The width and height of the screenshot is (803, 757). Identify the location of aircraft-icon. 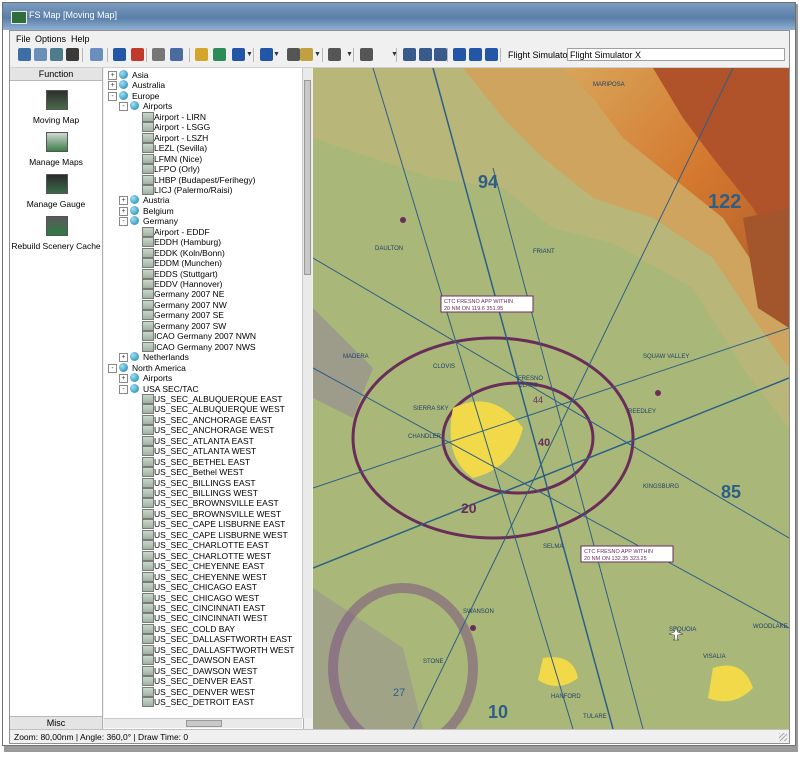
(176, 54).